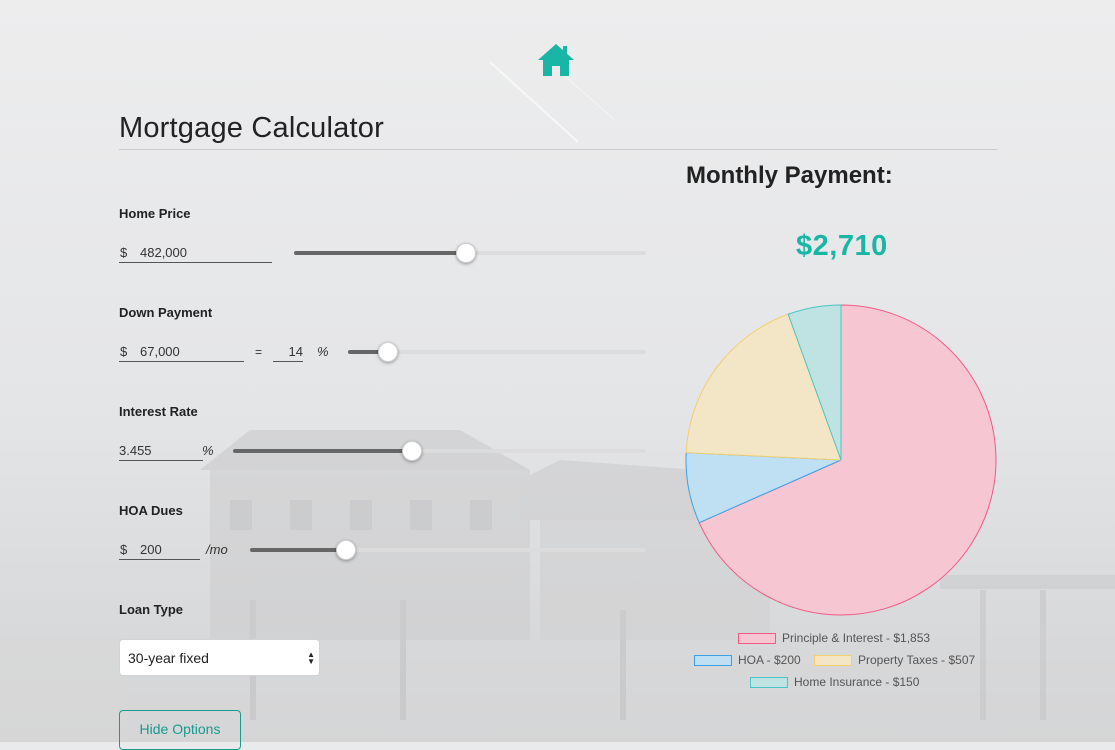 The height and width of the screenshot is (750, 1115). Describe the element at coordinates (856, 638) in the screenshot. I see `legend-label: Principle & Interest - $1,853` at that location.